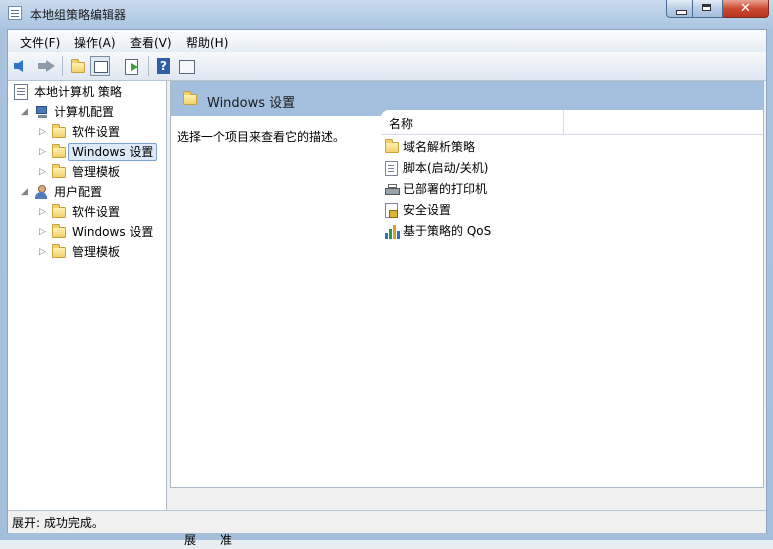 This screenshot has width=773, height=549. I want to click on minimize-button, so click(679, 9).